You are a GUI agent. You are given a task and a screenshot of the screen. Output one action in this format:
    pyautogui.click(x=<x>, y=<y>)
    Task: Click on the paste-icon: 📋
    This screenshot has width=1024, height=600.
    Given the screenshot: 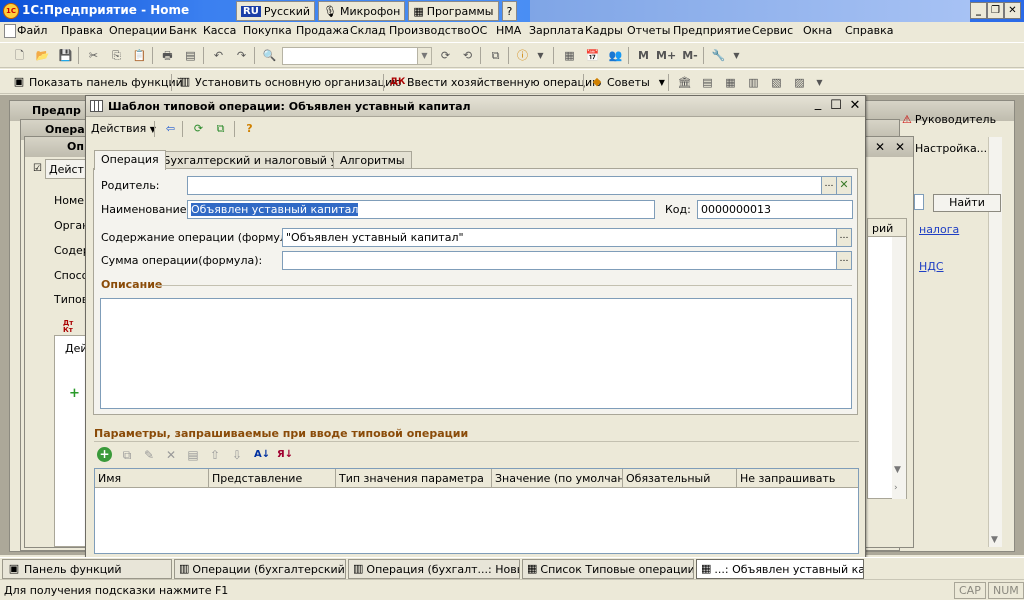 What is the action you would take?
    pyautogui.click(x=139, y=55)
    